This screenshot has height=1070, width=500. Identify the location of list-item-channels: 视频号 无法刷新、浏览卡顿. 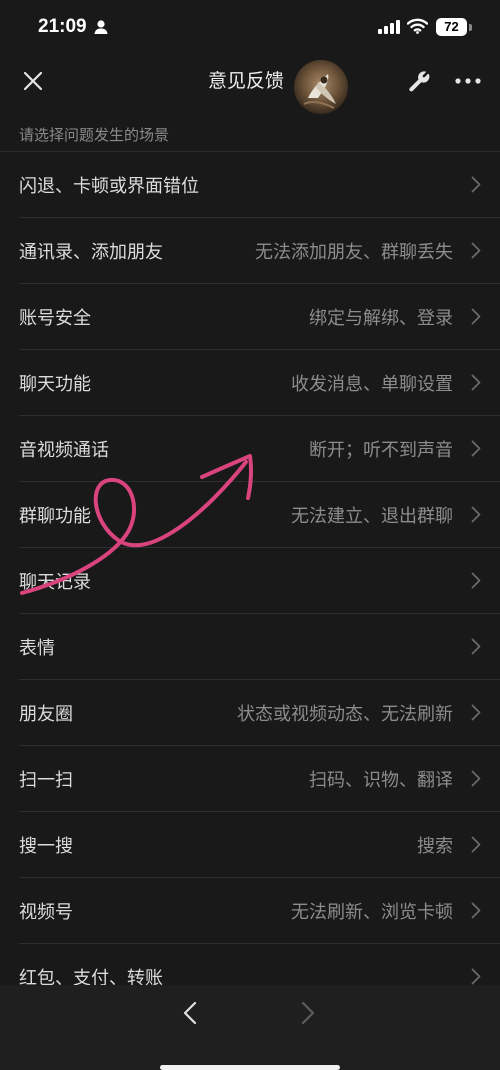
(259, 911).